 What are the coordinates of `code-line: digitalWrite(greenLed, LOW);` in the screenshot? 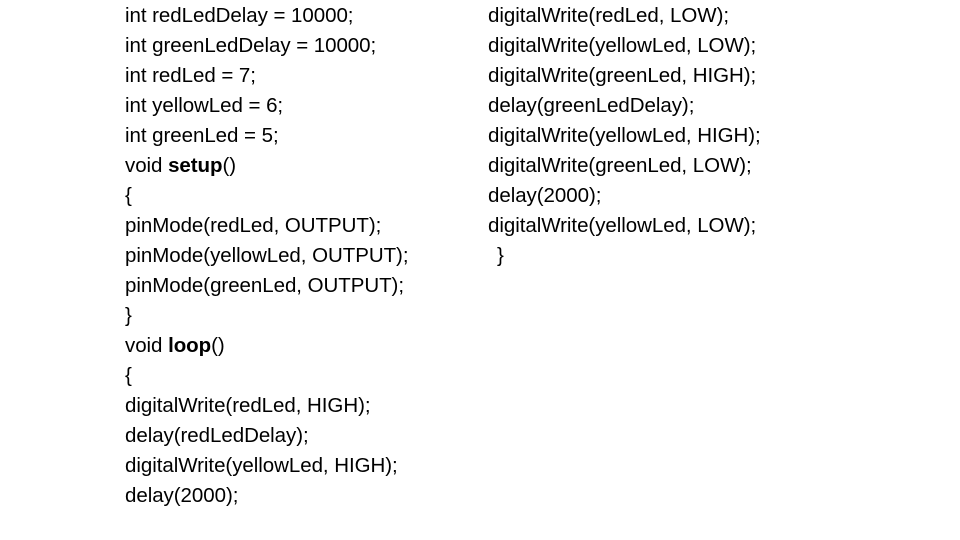 It's located at (620, 165).